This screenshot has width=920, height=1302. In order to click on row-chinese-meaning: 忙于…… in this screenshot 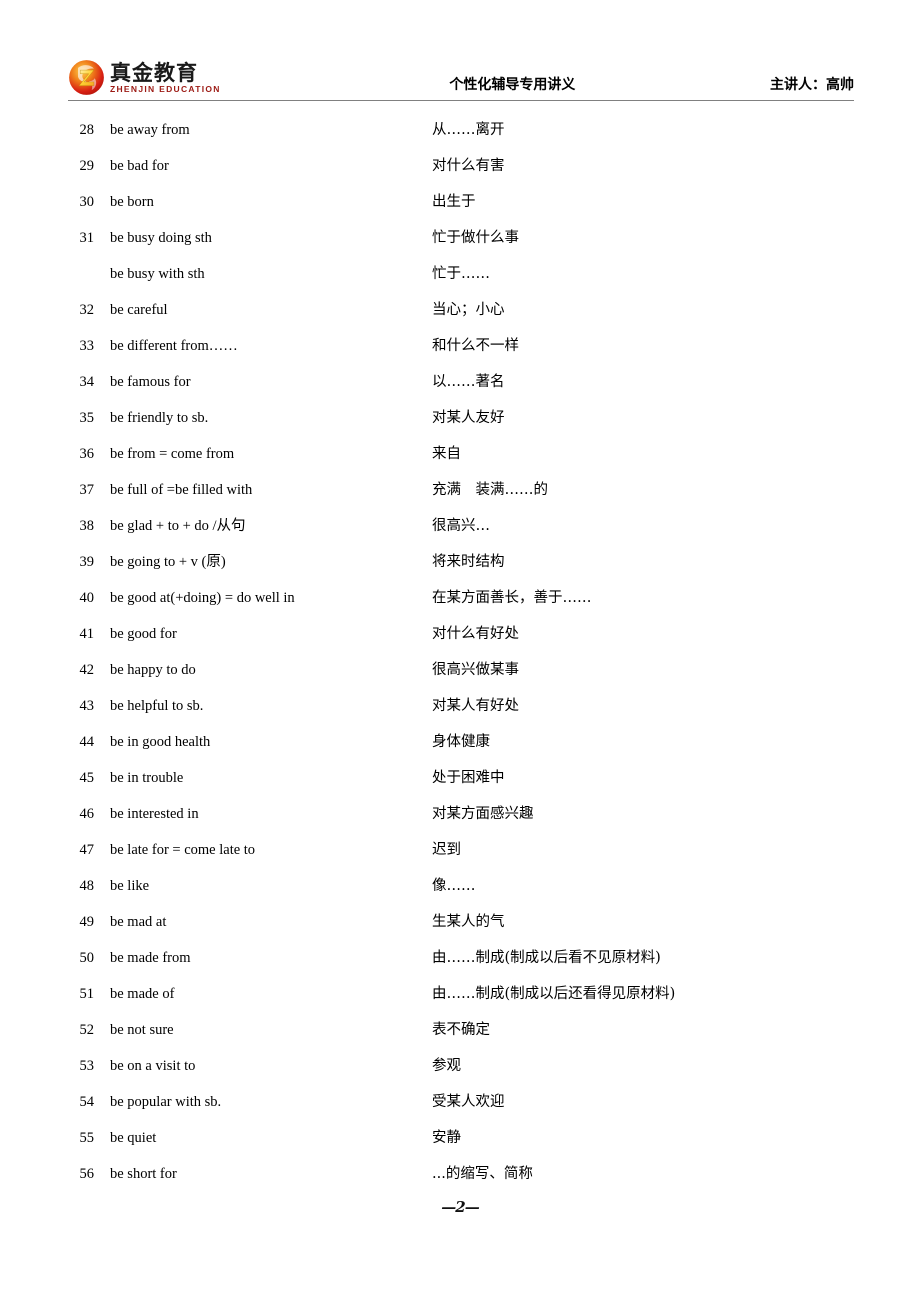, I will do `click(461, 274)`.